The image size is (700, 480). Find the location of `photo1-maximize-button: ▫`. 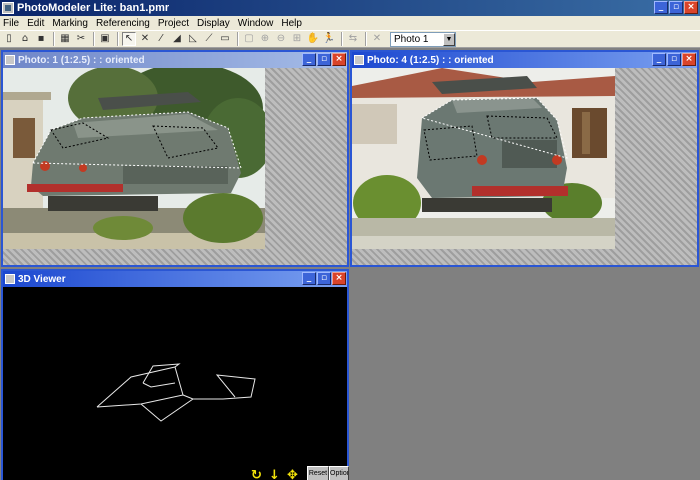

photo1-maximize-button: ▫ is located at coordinates (324, 59).